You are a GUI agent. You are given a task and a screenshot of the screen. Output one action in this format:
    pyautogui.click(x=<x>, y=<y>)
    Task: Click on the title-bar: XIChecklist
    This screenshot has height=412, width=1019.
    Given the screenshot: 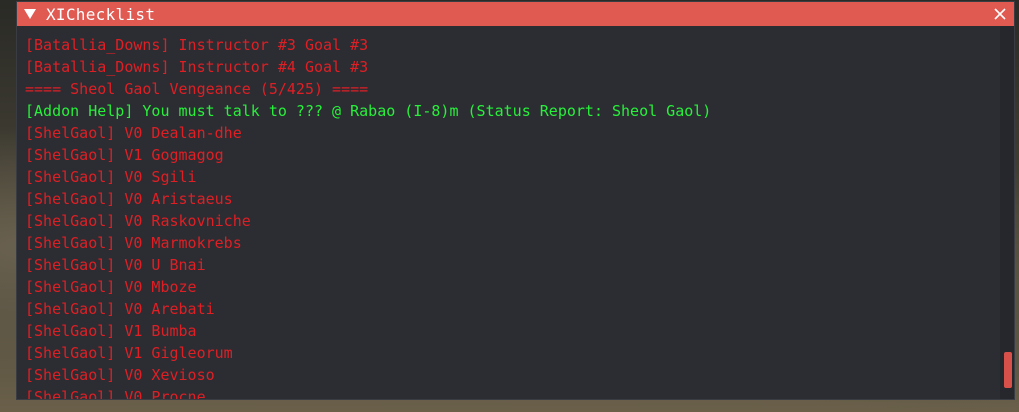 What is the action you would take?
    pyautogui.click(x=515, y=14)
    